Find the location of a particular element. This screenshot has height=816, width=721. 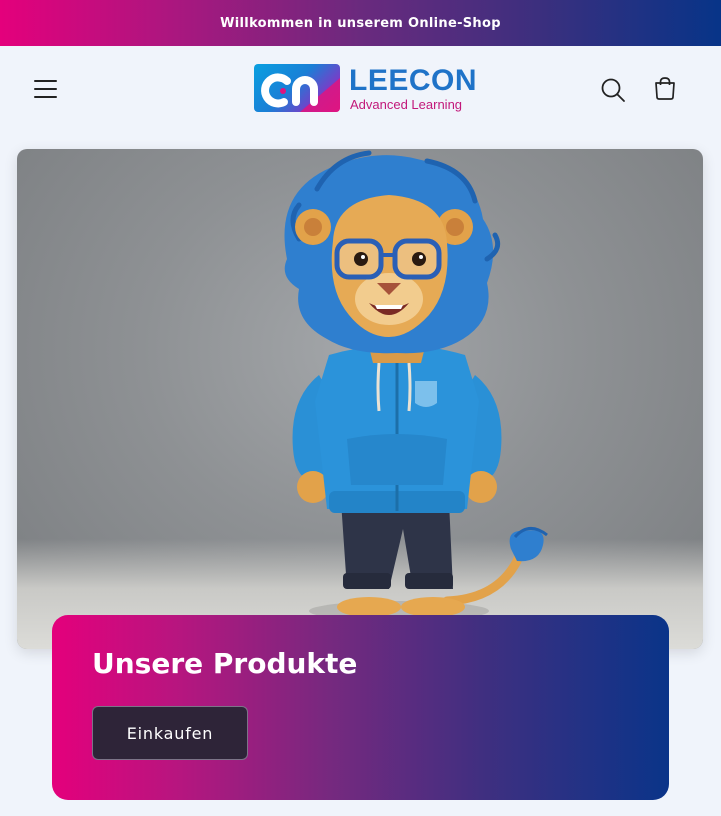

site-logo: LEECON Advanced Learning is located at coordinates (365, 89).